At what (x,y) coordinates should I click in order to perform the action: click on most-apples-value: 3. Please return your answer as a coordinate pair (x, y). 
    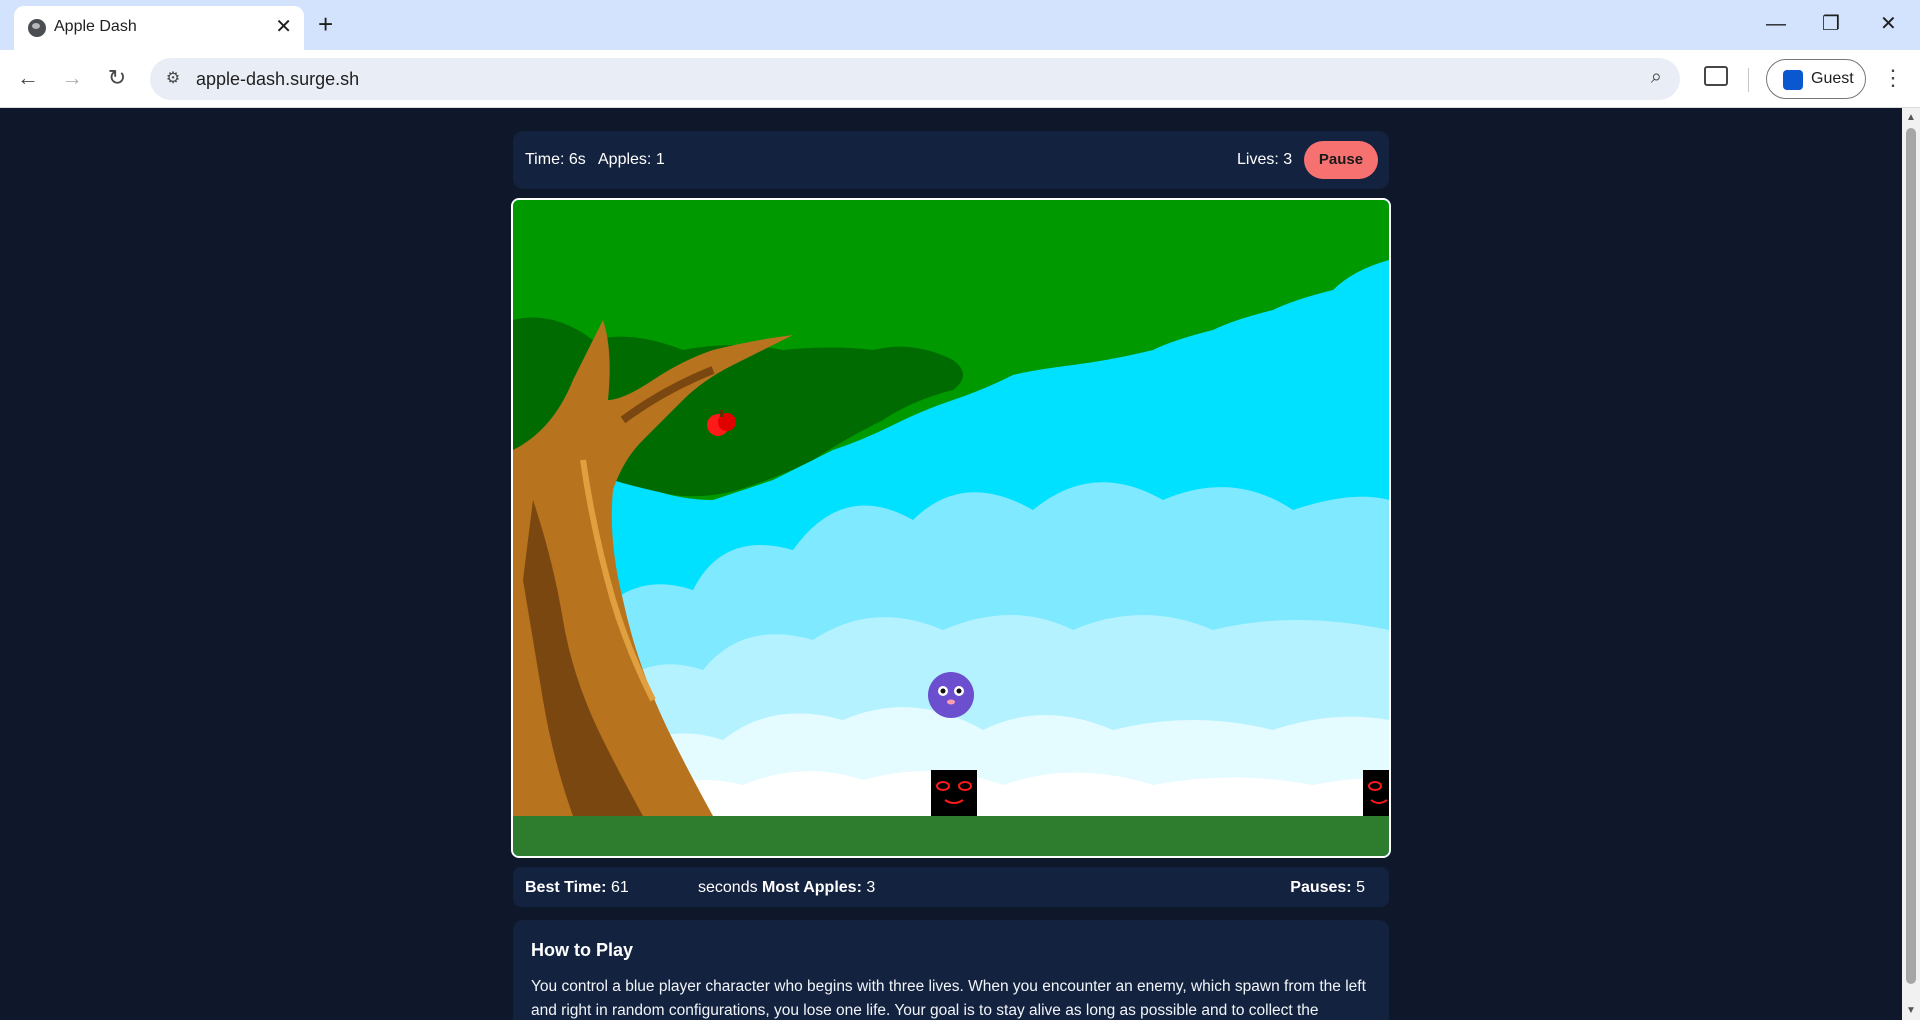
    Looking at the image, I should click on (871, 887).